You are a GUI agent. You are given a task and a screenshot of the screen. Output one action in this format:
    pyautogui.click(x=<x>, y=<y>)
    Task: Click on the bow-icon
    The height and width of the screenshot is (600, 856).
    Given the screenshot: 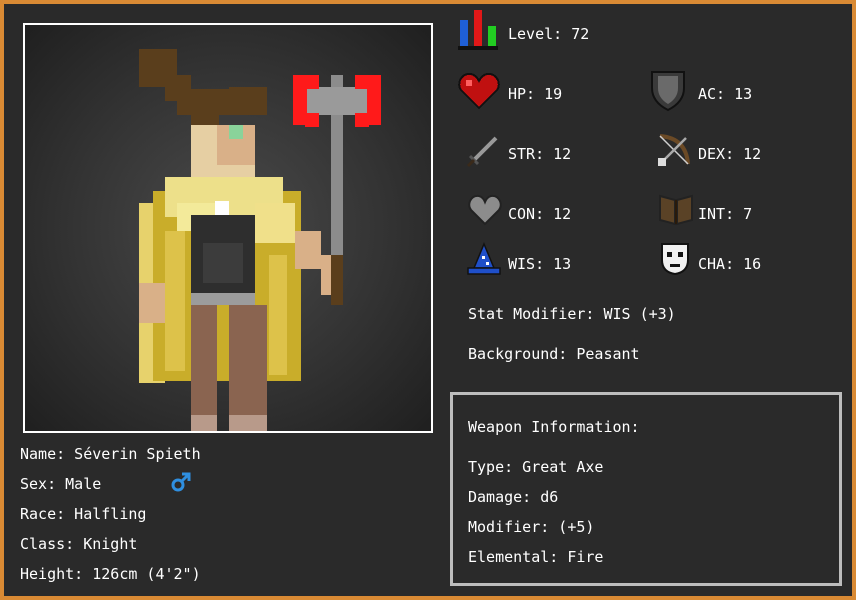 What is the action you would take?
    pyautogui.click(x=674, y=150)
    